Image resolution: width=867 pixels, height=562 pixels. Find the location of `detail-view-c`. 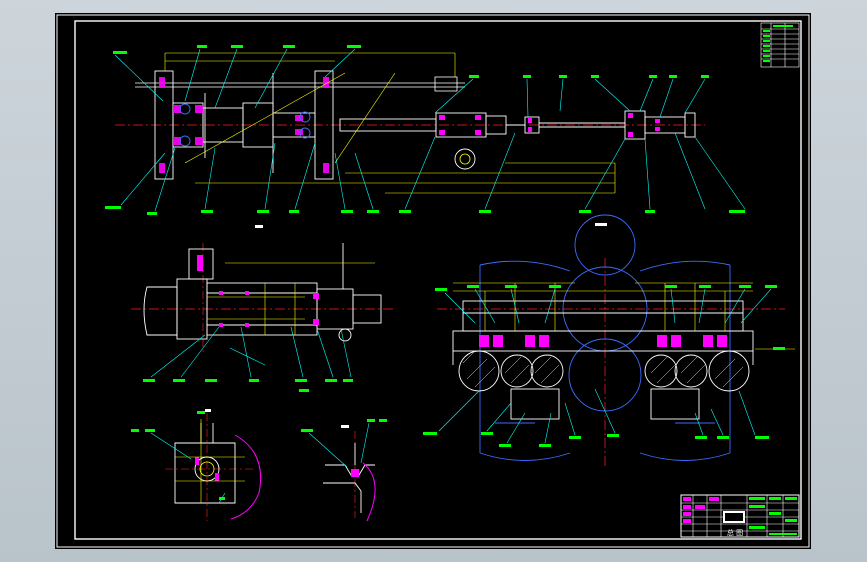

detail-view-c is located at coordinates (196, 466).